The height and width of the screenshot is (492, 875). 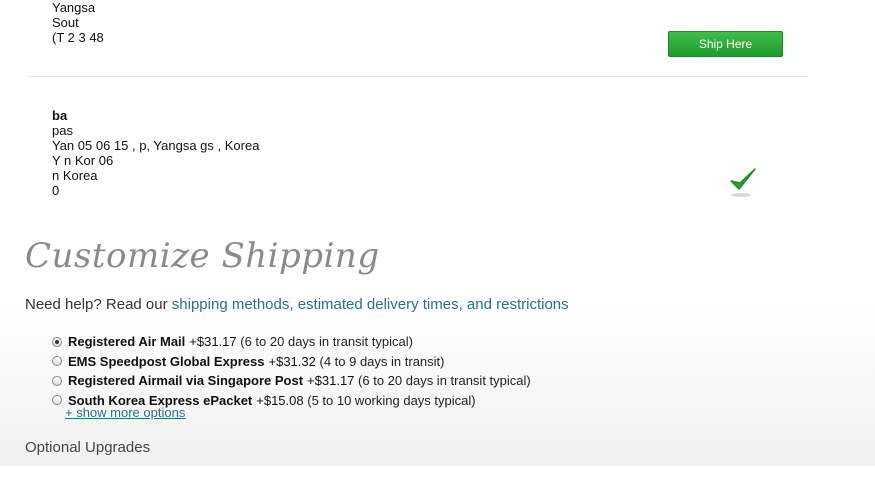 I want to click on checkmark-icon, so click(x=743, y=182).